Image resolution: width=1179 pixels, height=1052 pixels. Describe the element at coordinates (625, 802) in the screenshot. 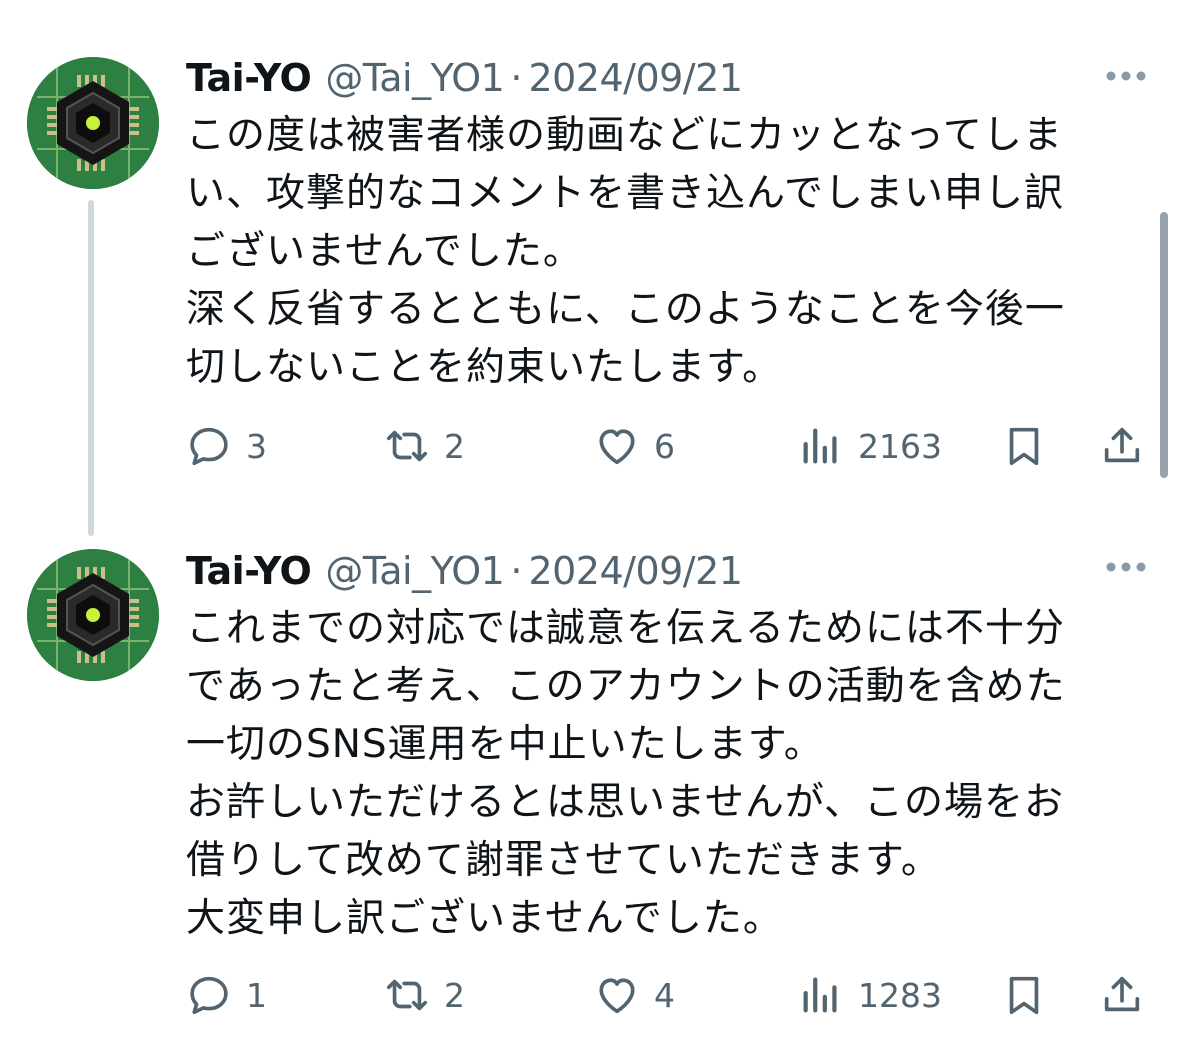

I see `tweet-text-line: お許しいただけるとは思いませんが、この場をお` at that location.